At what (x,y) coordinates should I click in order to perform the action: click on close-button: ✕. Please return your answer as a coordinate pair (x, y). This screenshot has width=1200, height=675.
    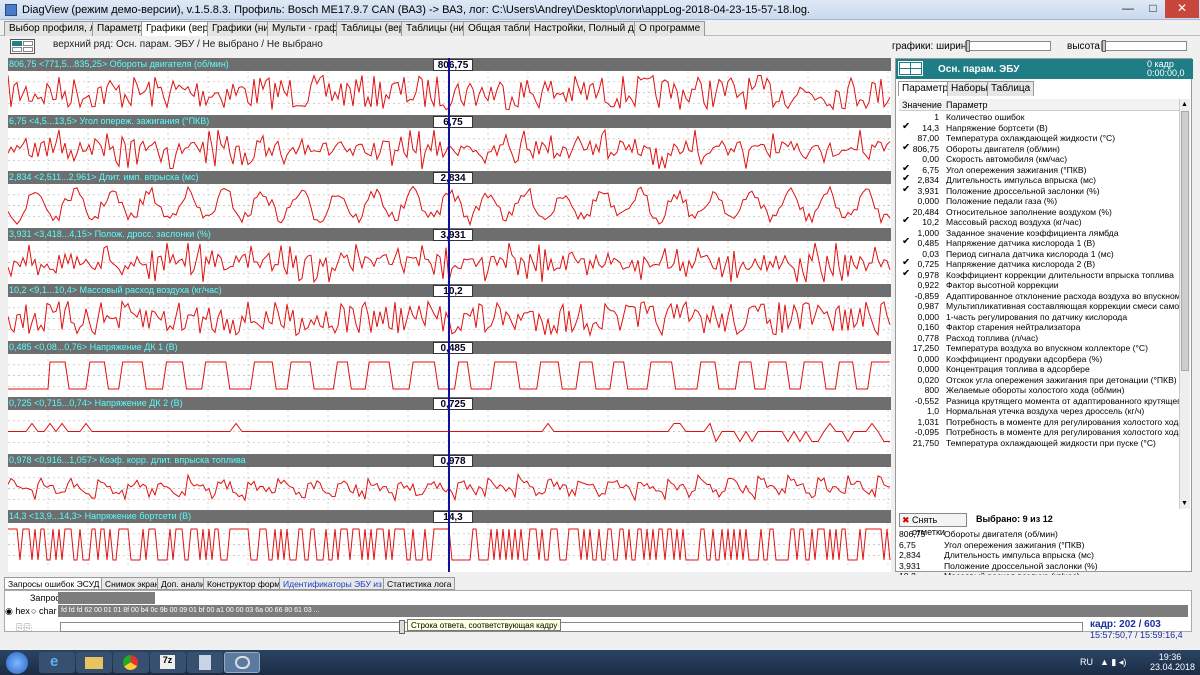
    Looking at the image, I should click on (1182, 9).